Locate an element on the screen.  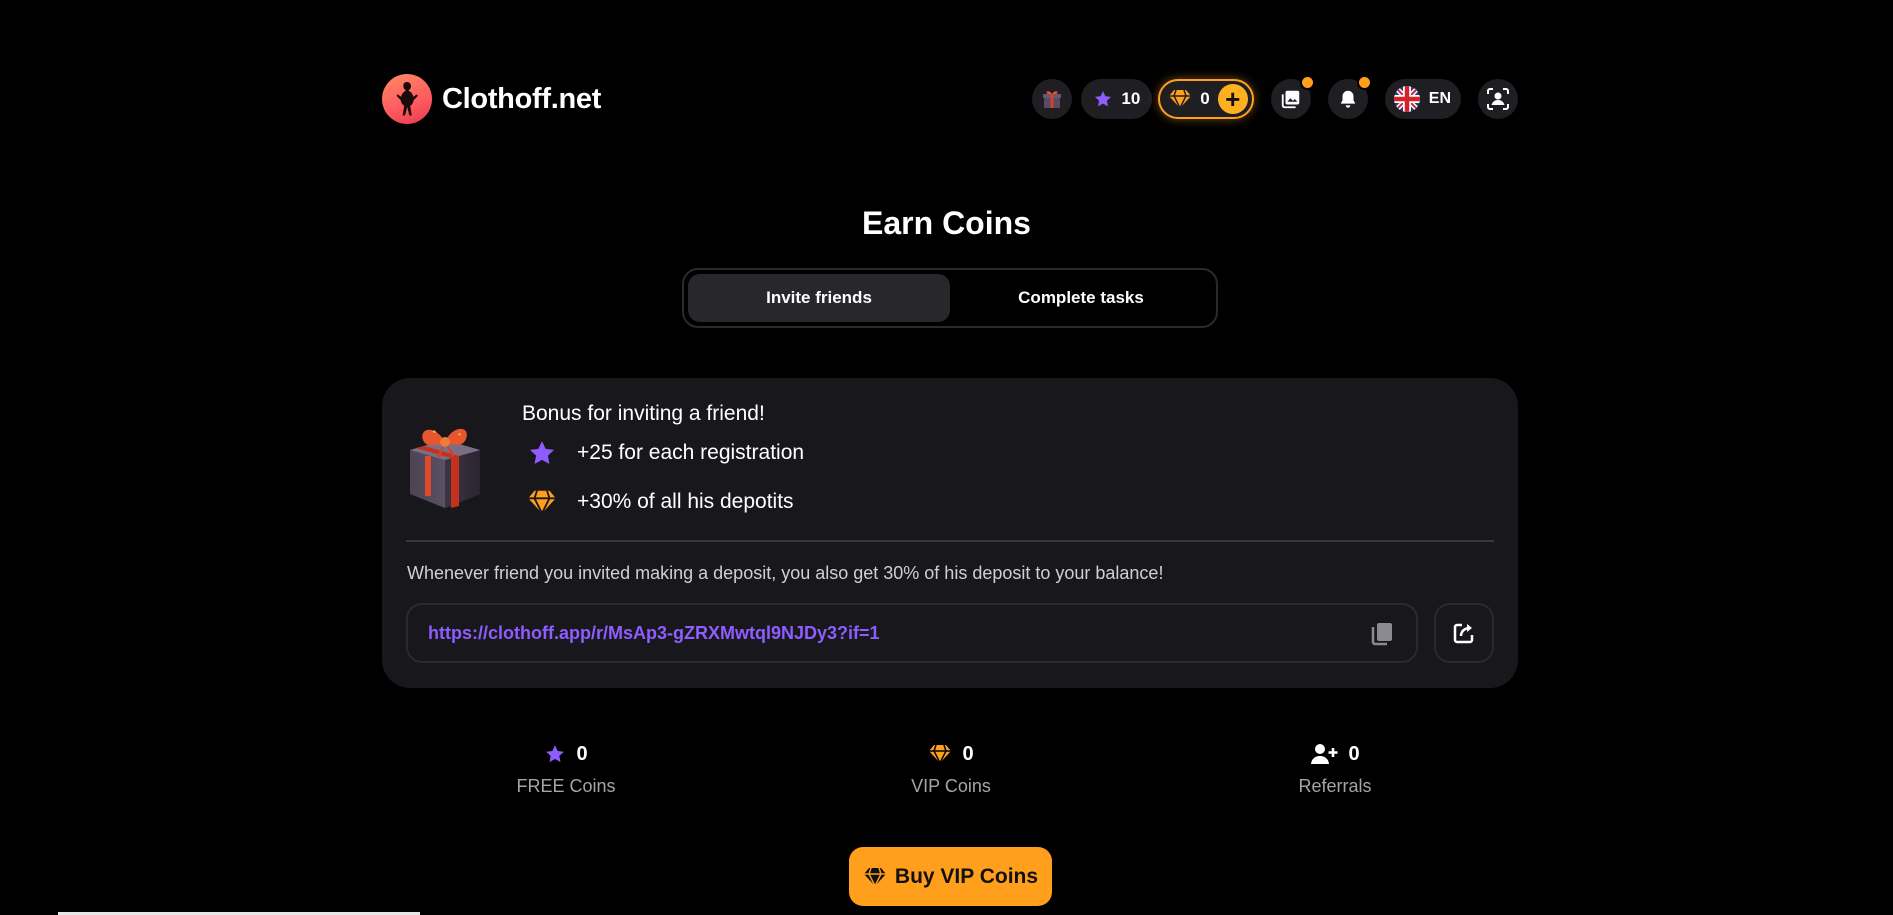
gallery-button is located at coordinates (1292, 97).